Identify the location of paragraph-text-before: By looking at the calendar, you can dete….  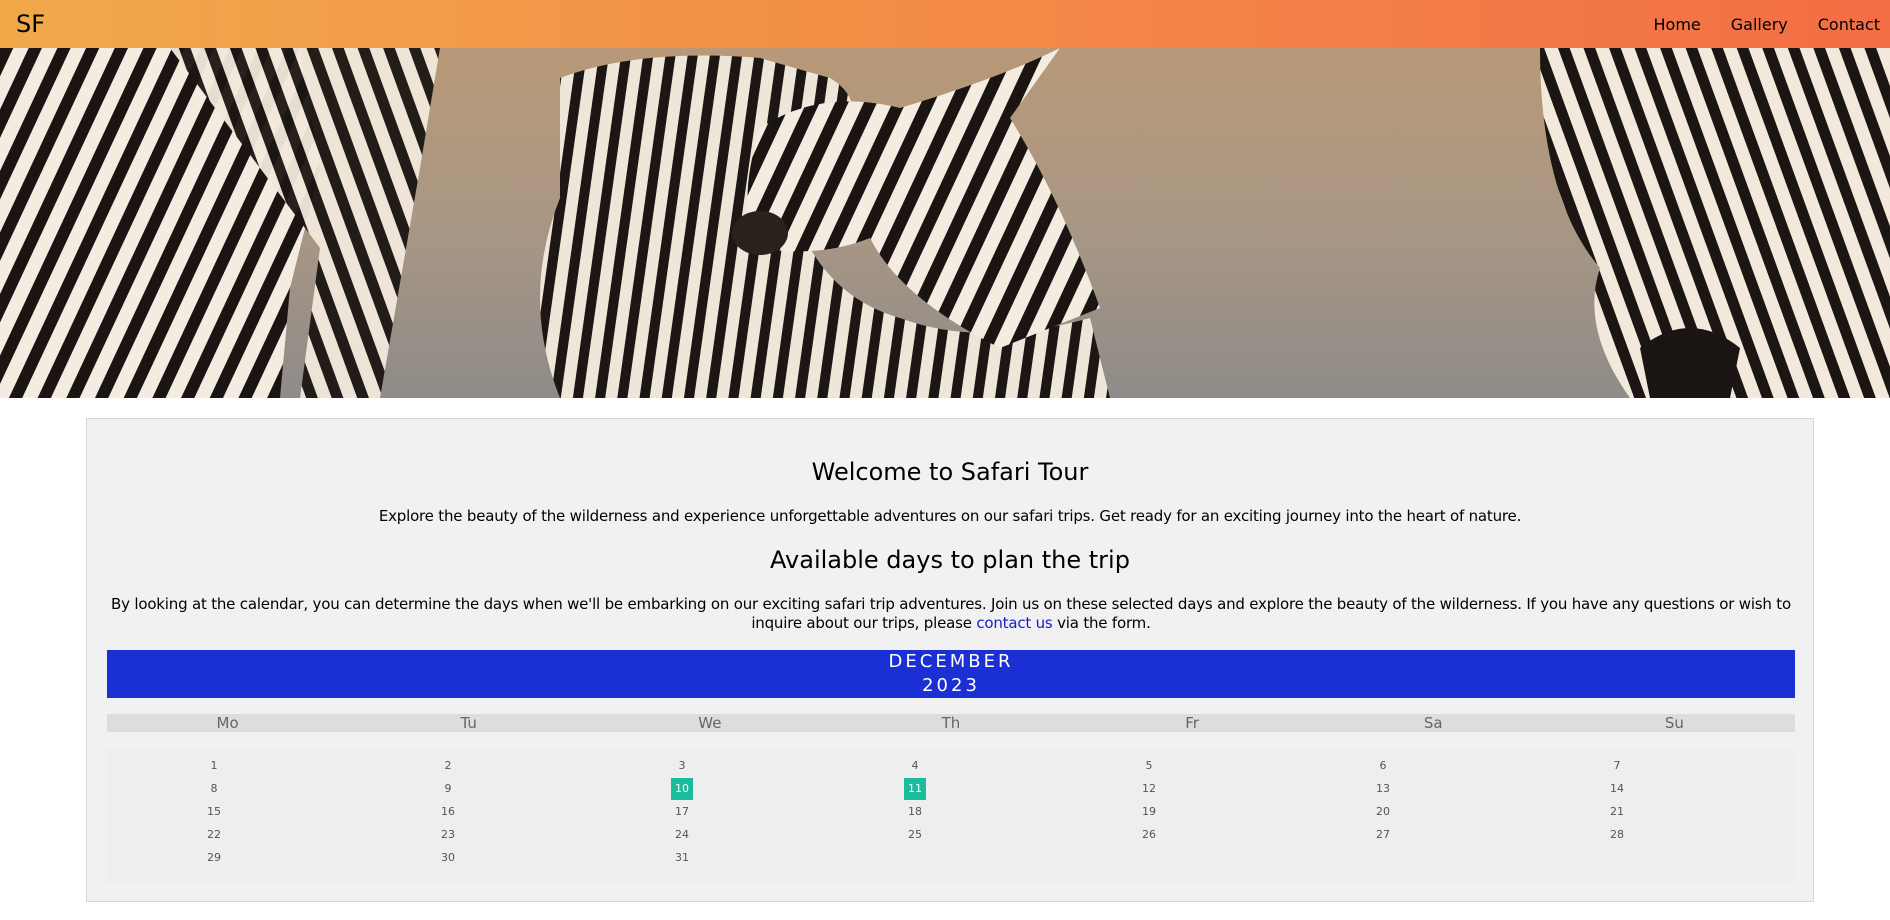
(951, 613).